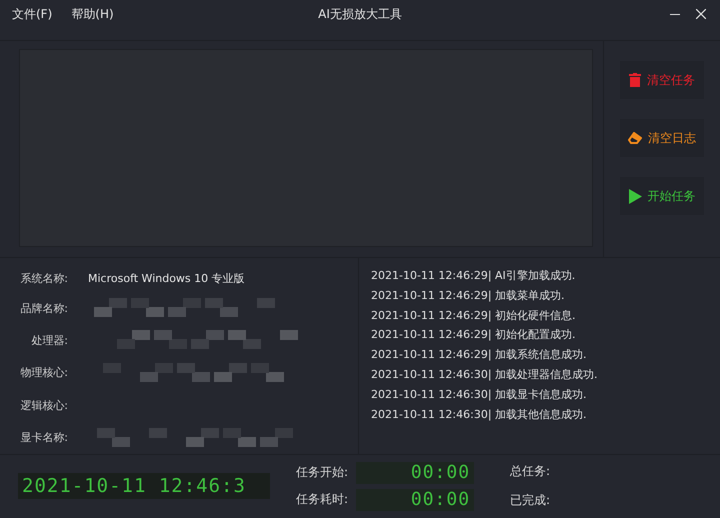 The image size is (720, 518). What do you see at coordinates (662, 196) in the screenshot?
I see `action-button: 开始任务` at bounding box center [662, 196].